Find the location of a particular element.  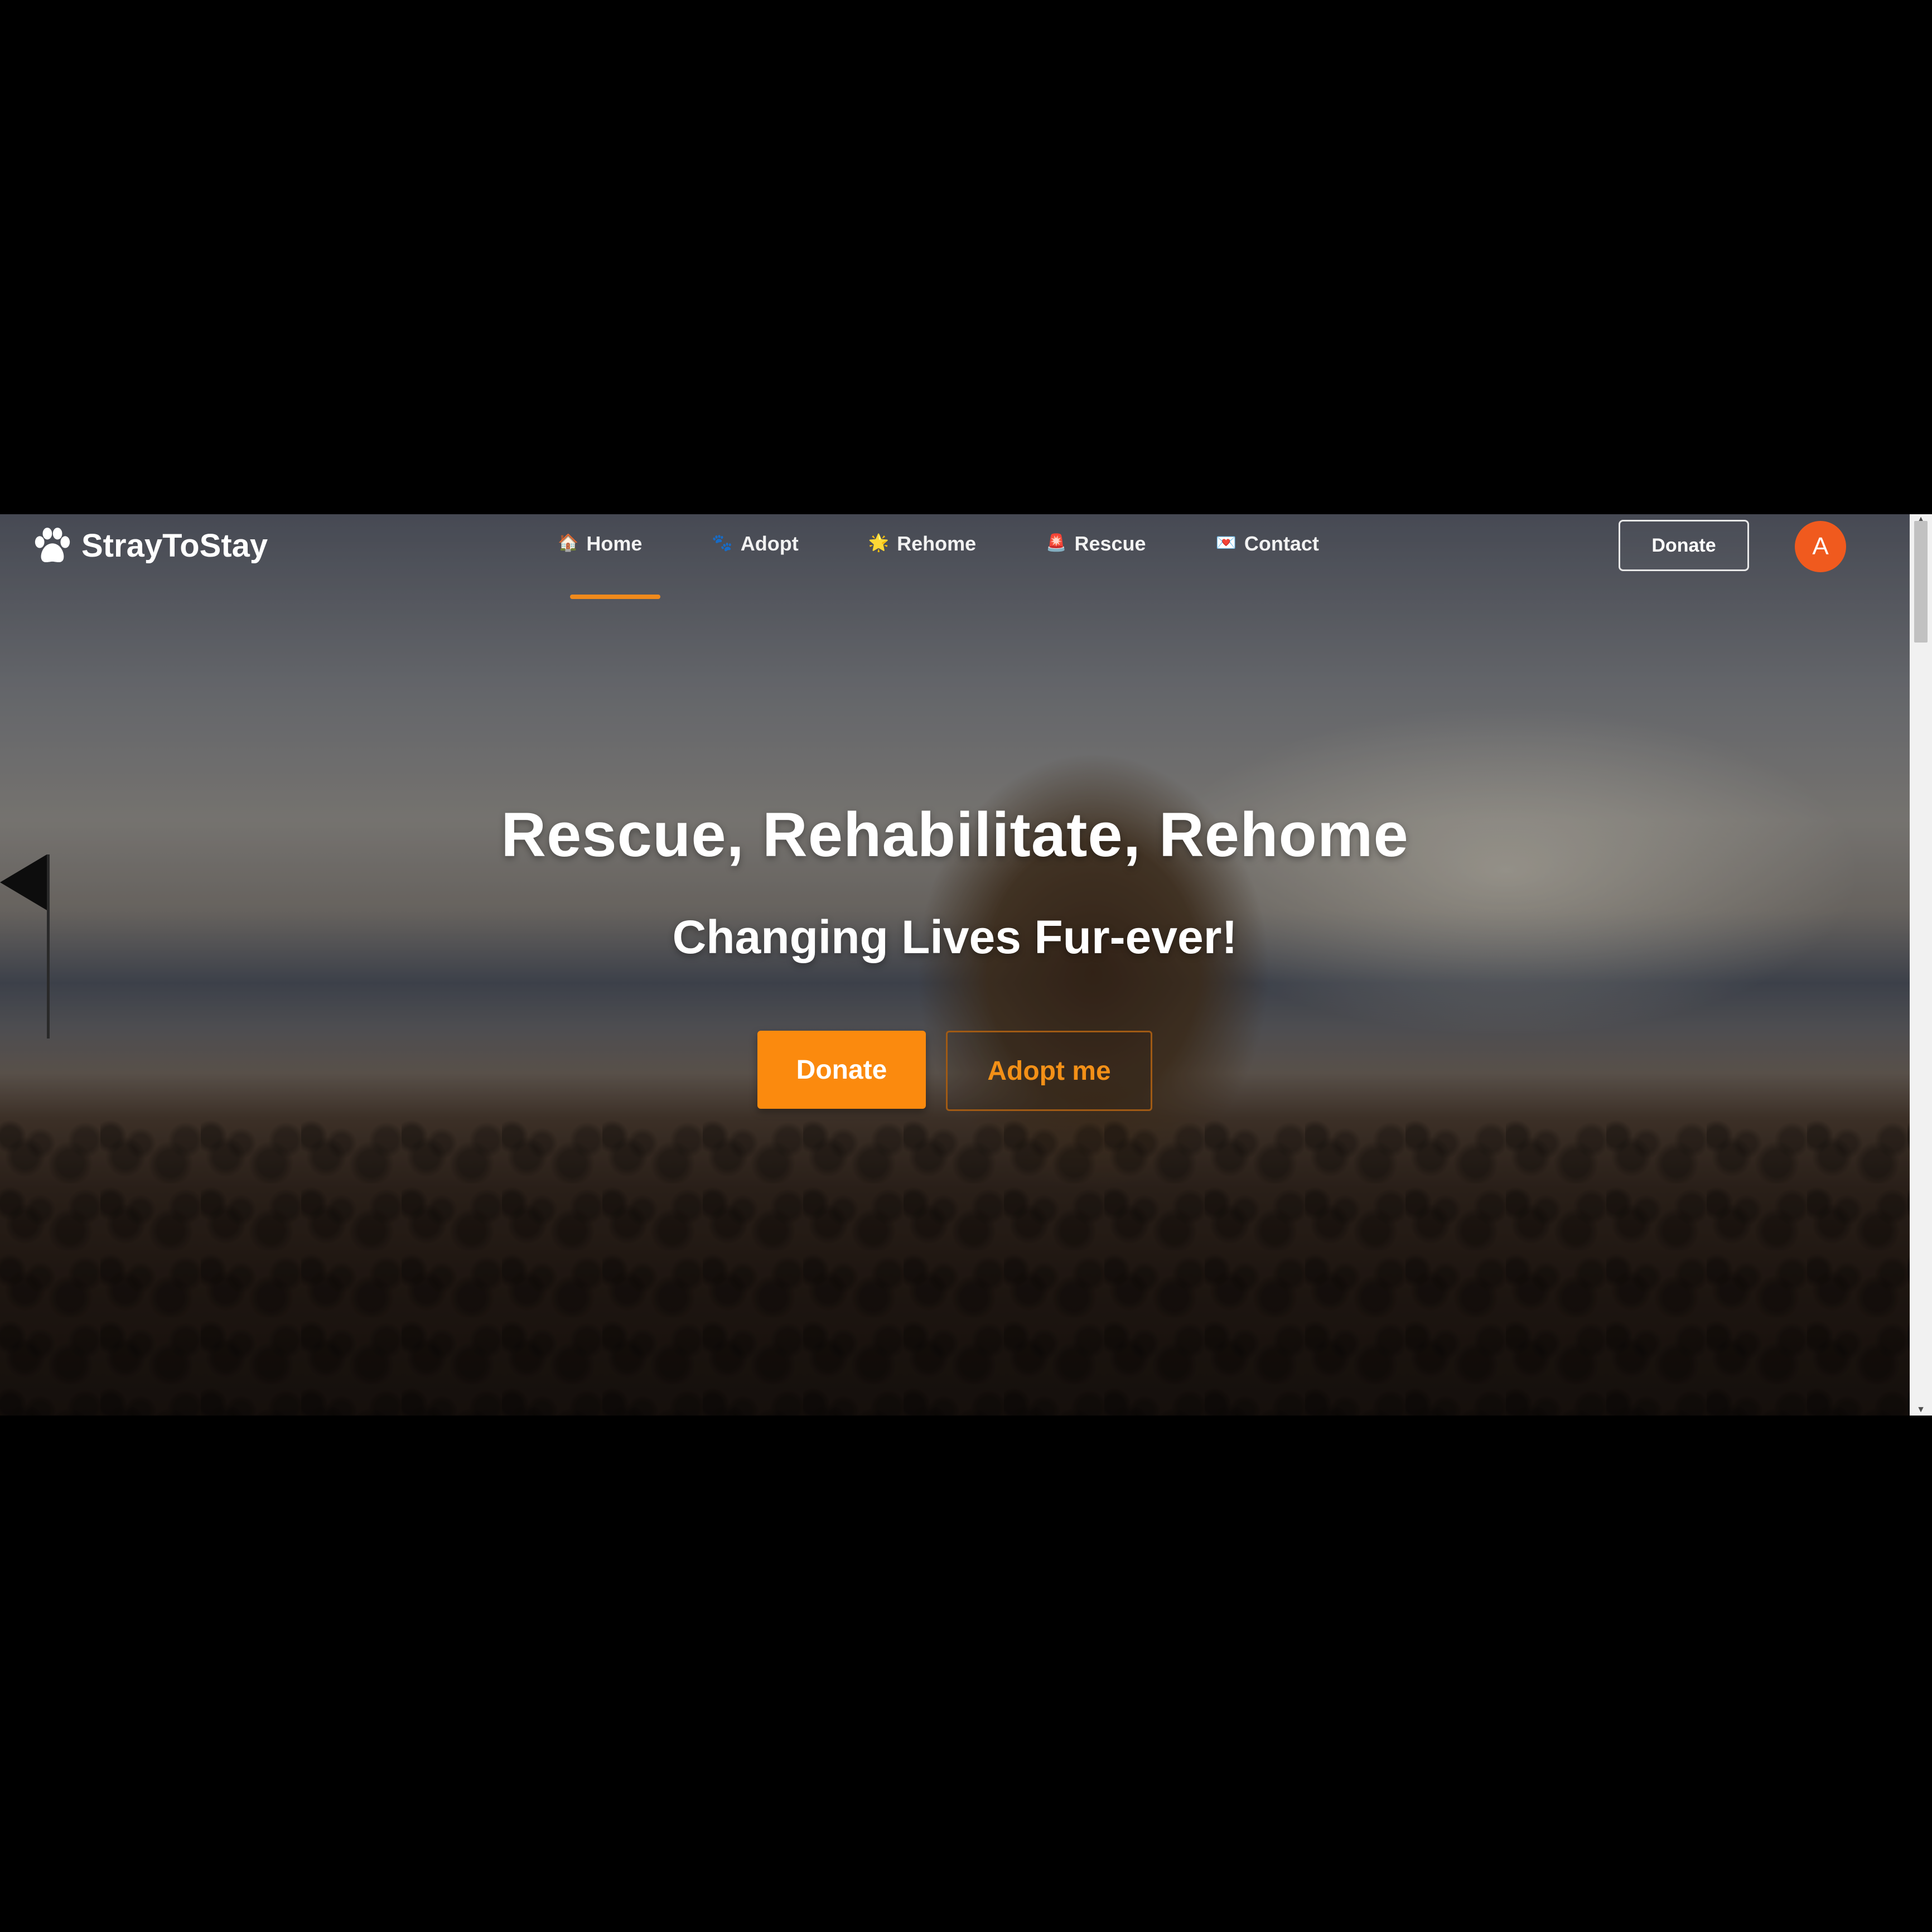

scrollbar-thumb is located at coordinates (1921, 582).